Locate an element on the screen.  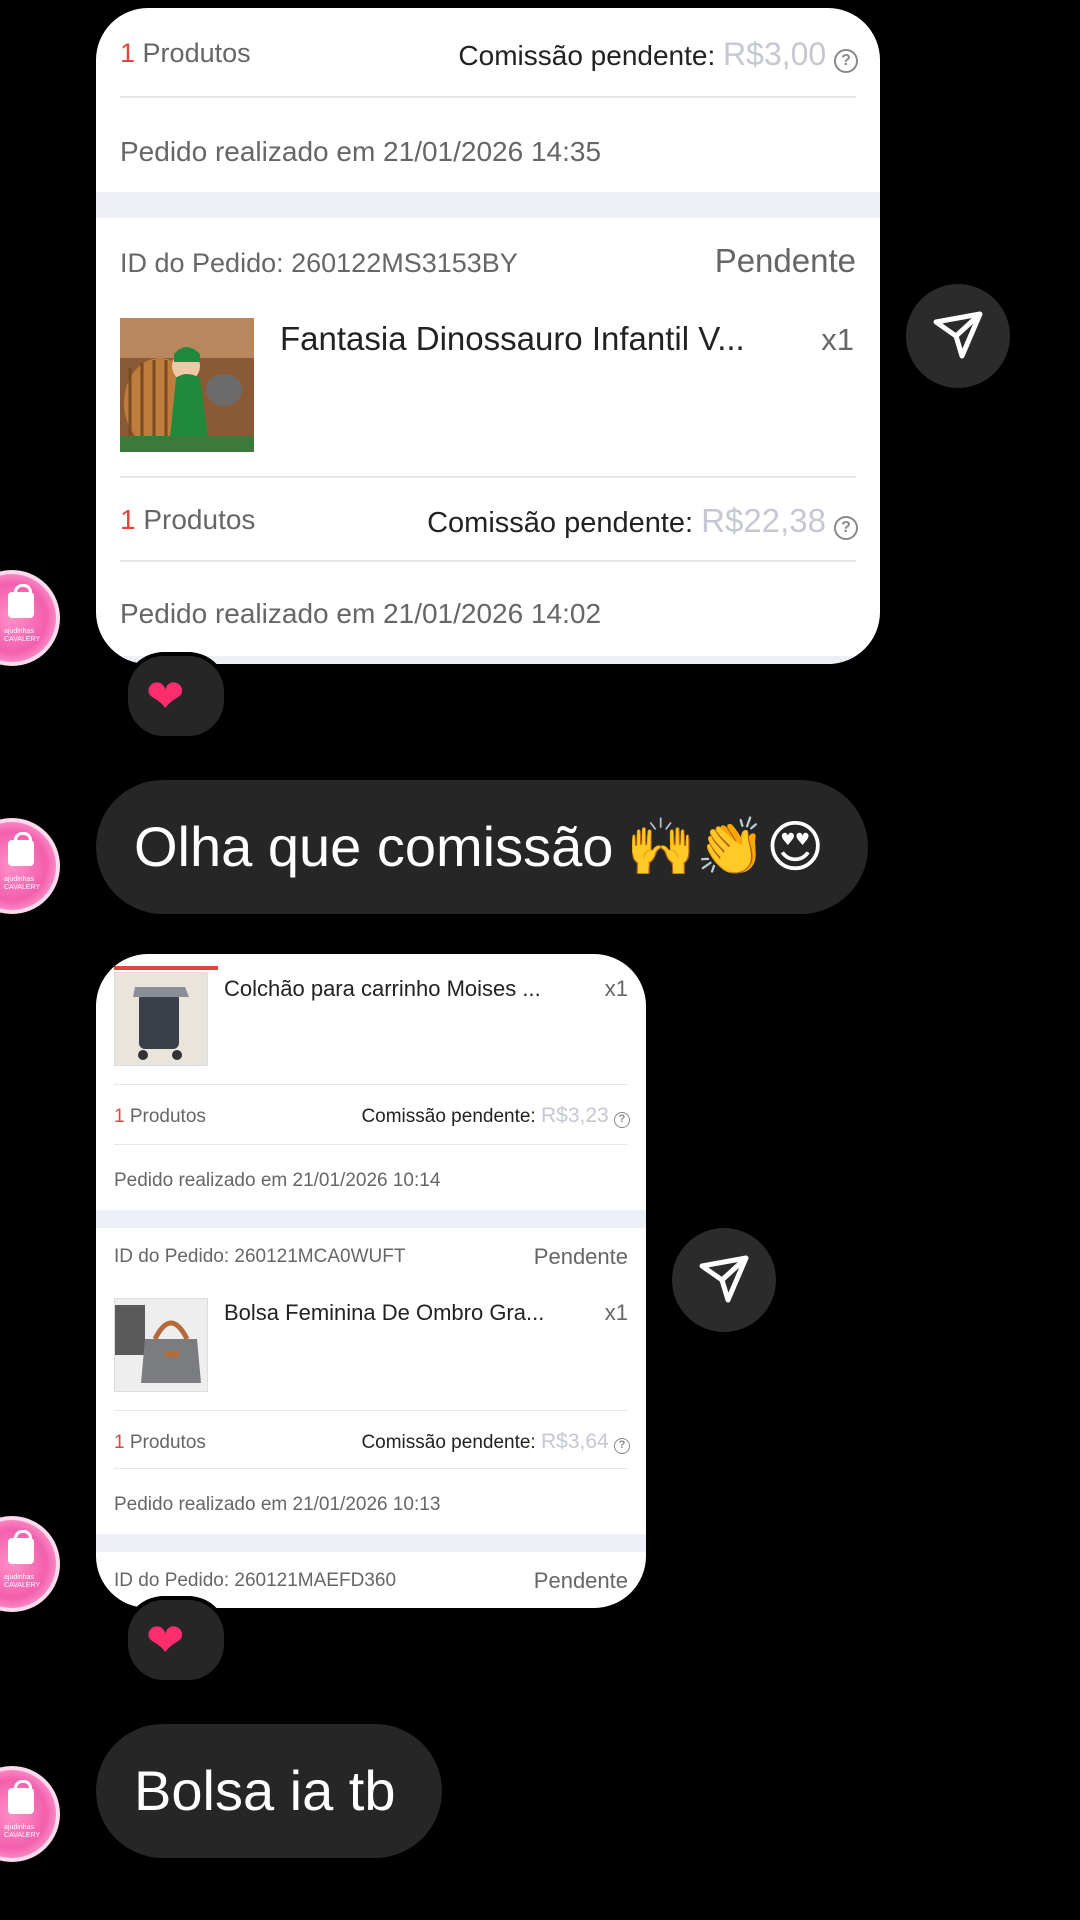
message-bubble: Bolsa ia tb is located at coordinates (269, 1791).